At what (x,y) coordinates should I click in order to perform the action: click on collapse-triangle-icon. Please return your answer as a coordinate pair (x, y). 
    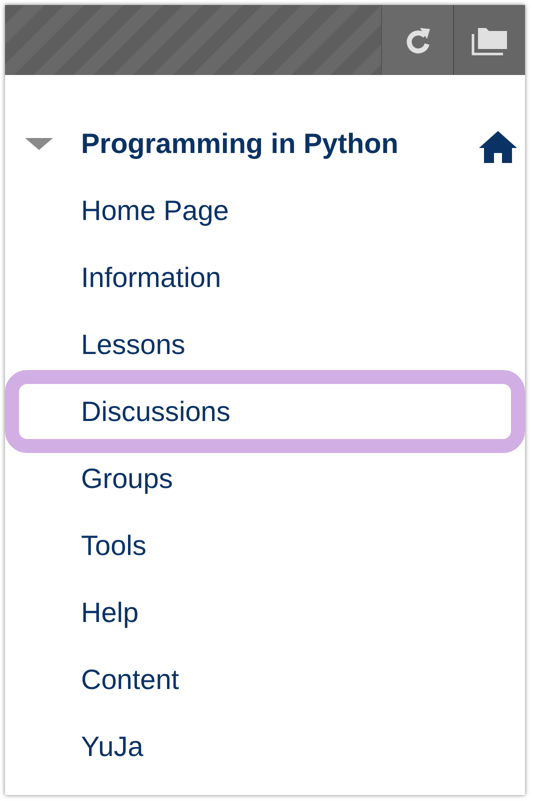
    Looking at the image, I should click on (39, 144).